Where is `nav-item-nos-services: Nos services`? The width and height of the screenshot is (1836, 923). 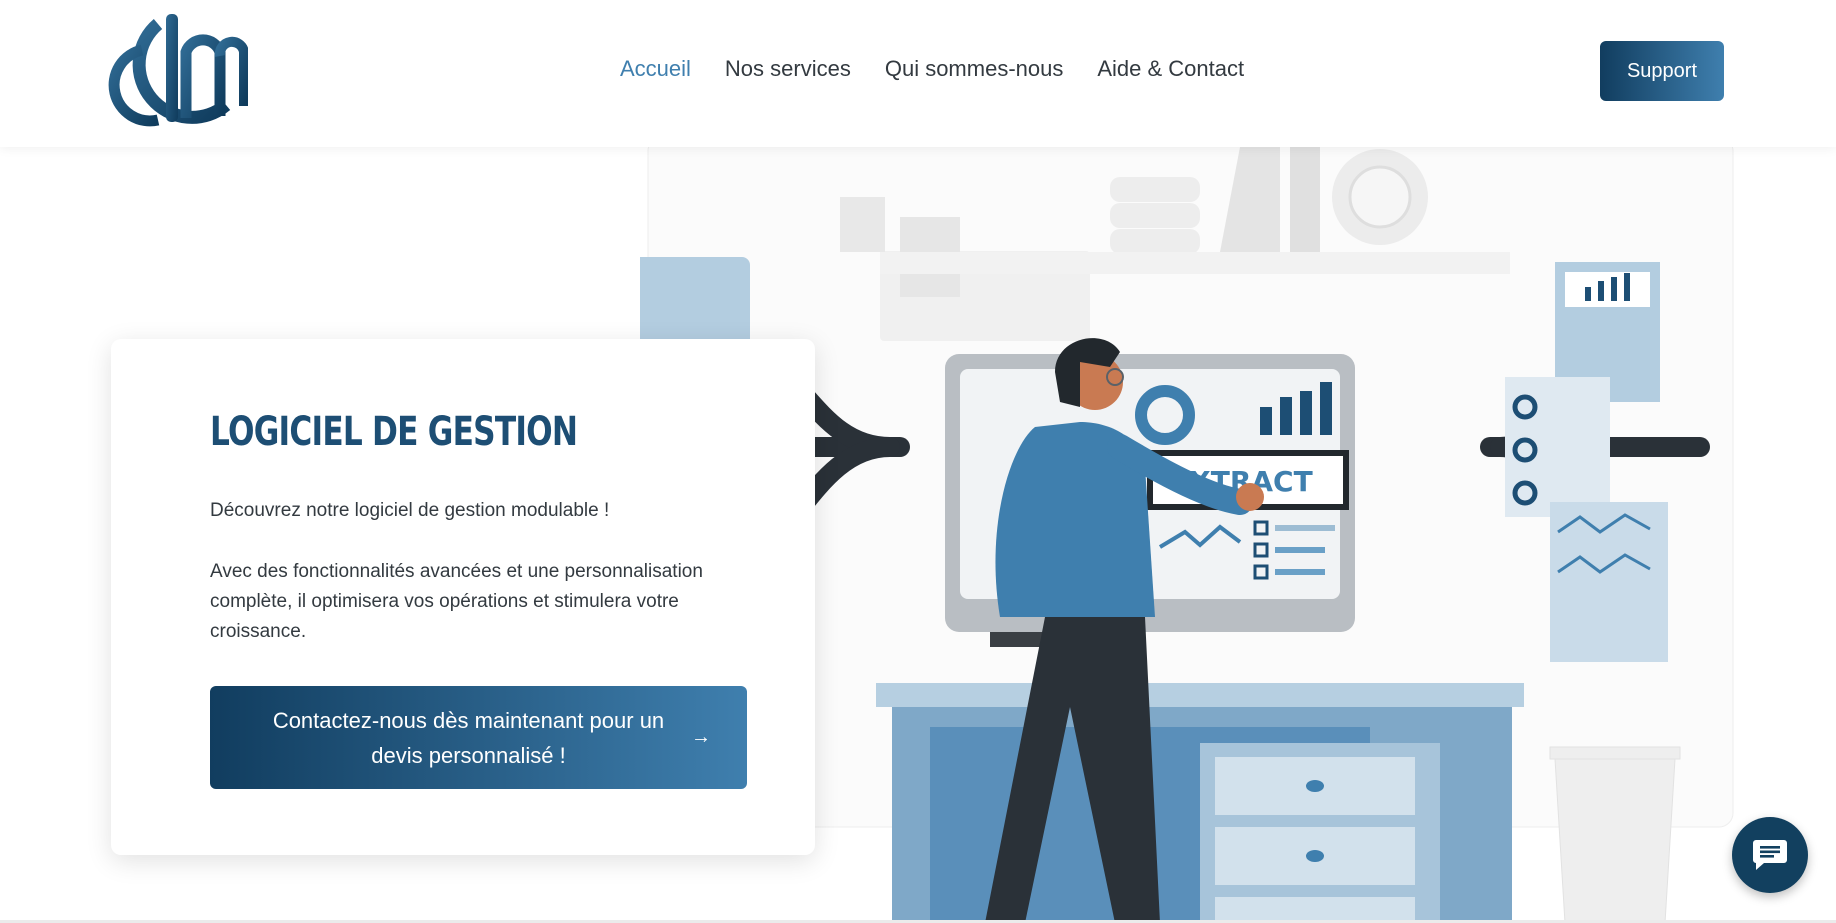 nav-item-nos-services: Nos services is located at coordinates (788, 69).